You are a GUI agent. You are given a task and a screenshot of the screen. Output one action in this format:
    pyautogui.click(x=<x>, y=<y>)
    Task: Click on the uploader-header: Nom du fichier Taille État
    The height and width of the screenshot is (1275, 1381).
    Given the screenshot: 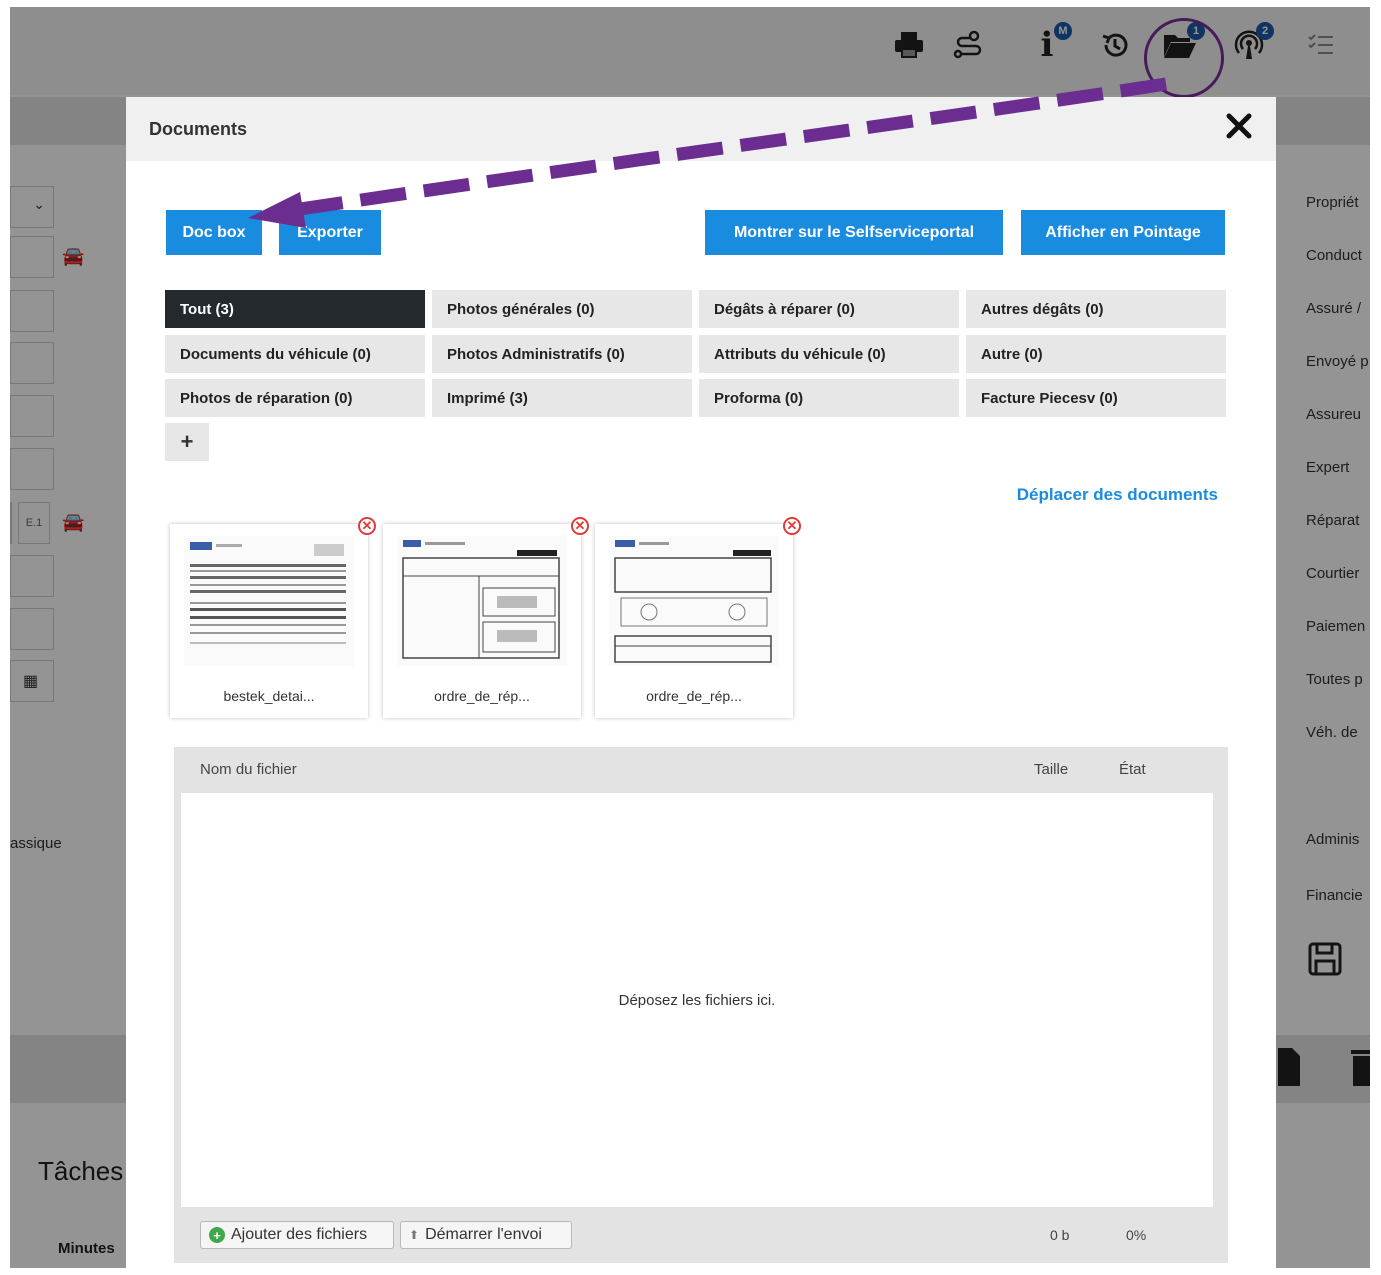 What is the action you would take?
    pyautogui.click(x=701, y=769)
    